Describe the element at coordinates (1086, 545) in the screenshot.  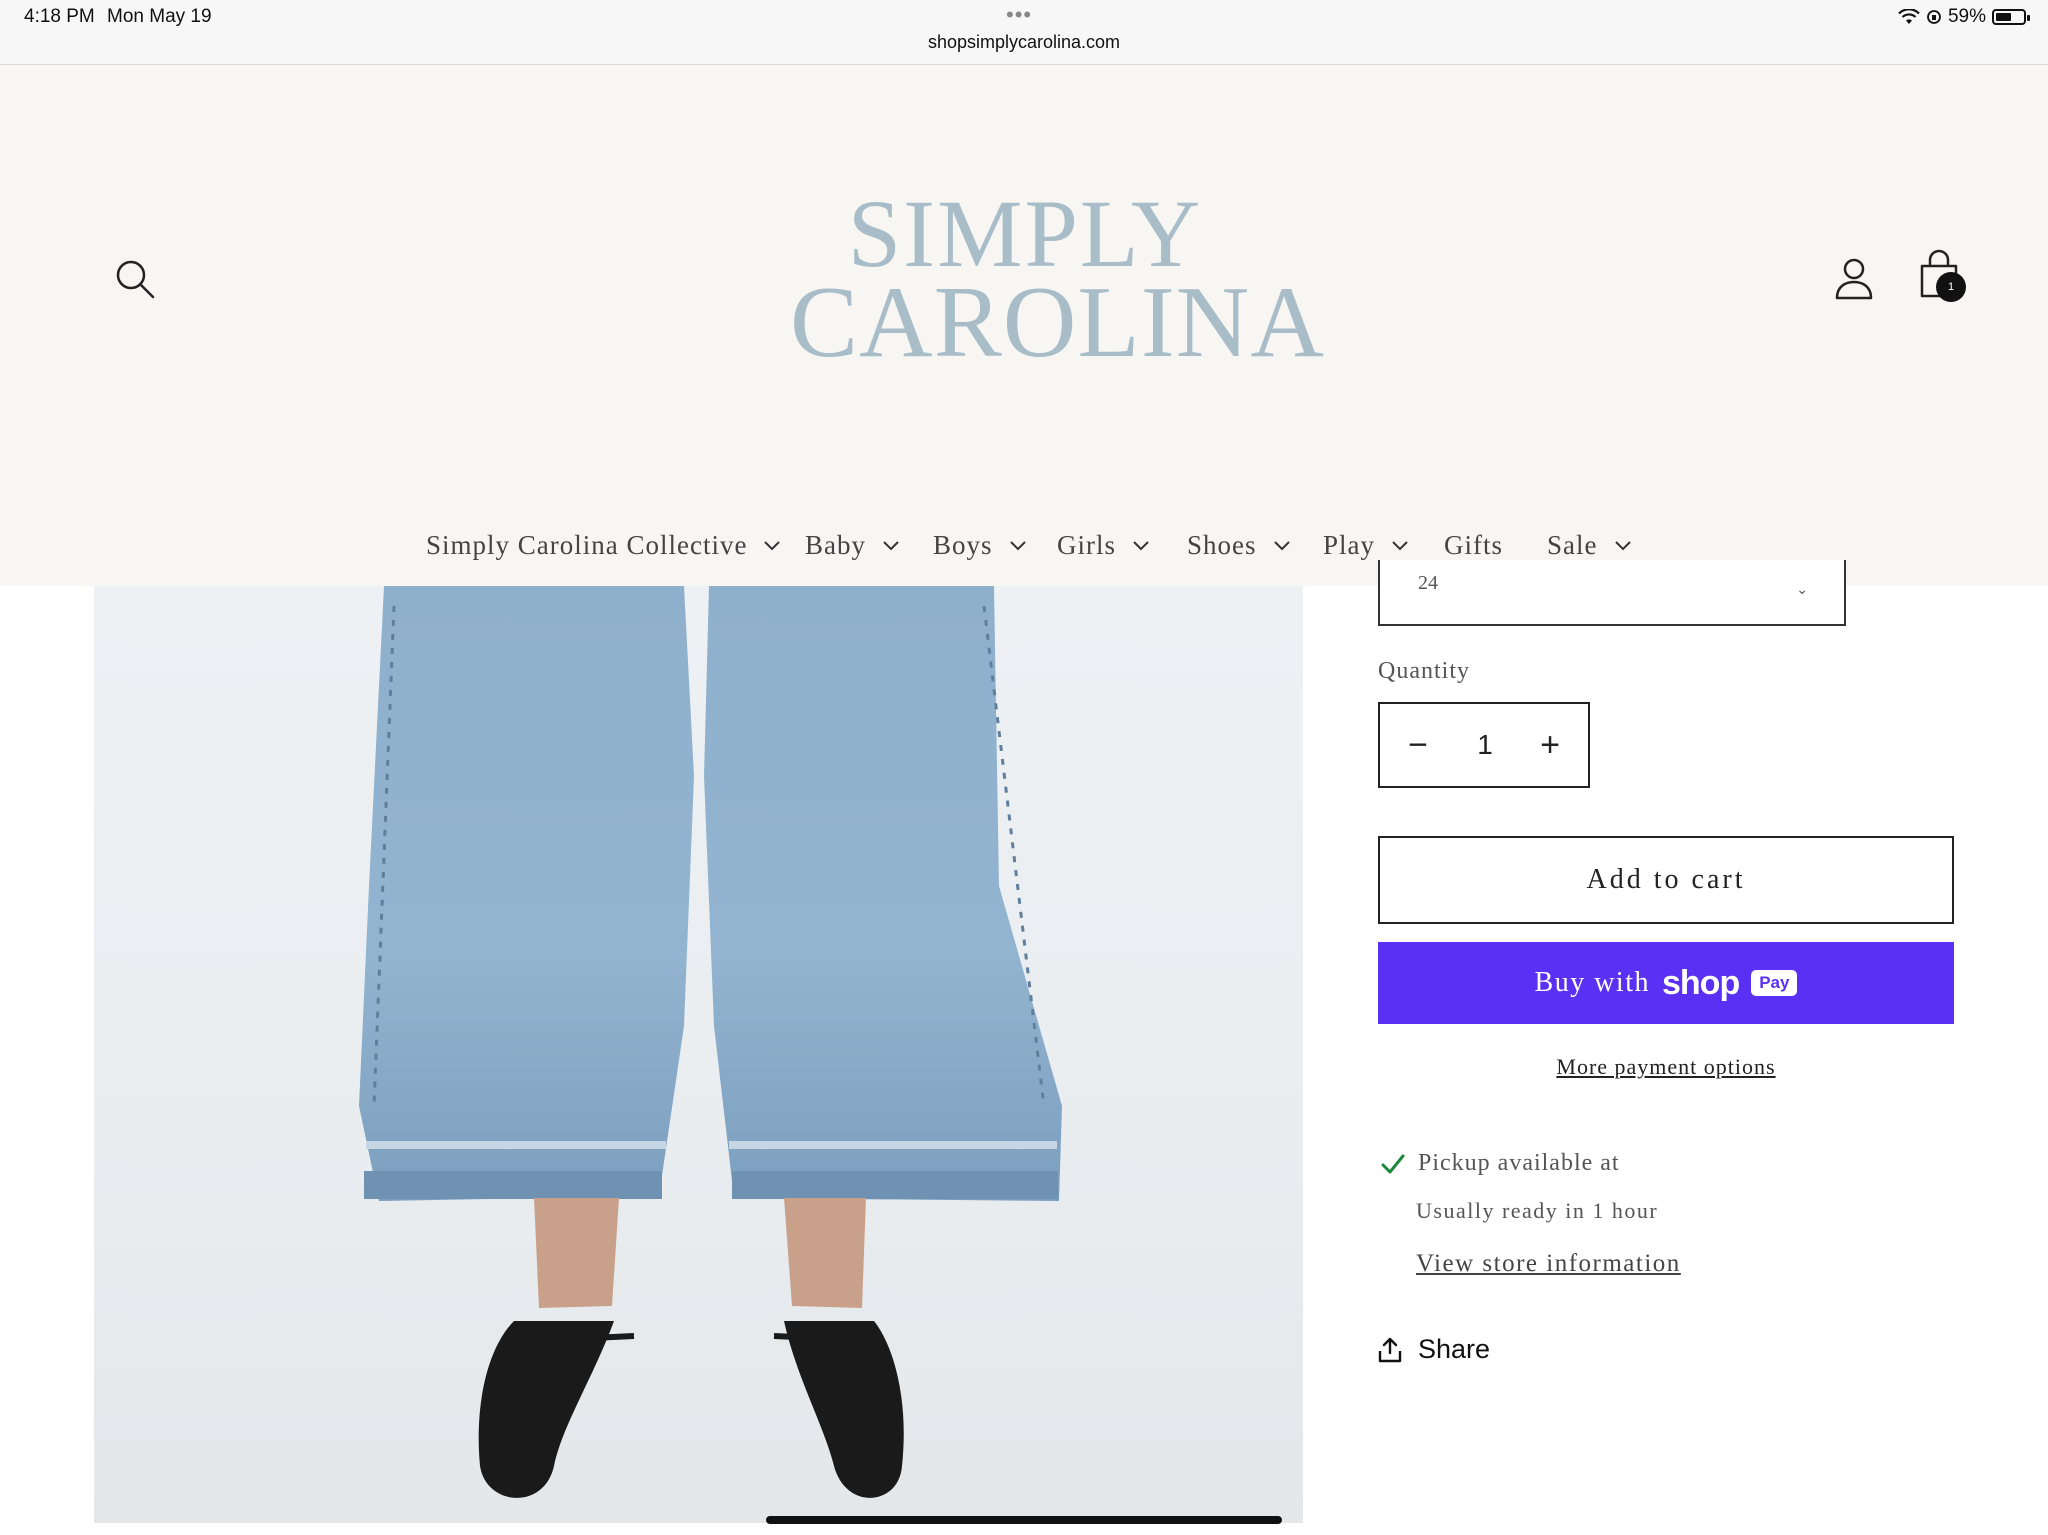
I see `nav-item-label: Girls` at that location.